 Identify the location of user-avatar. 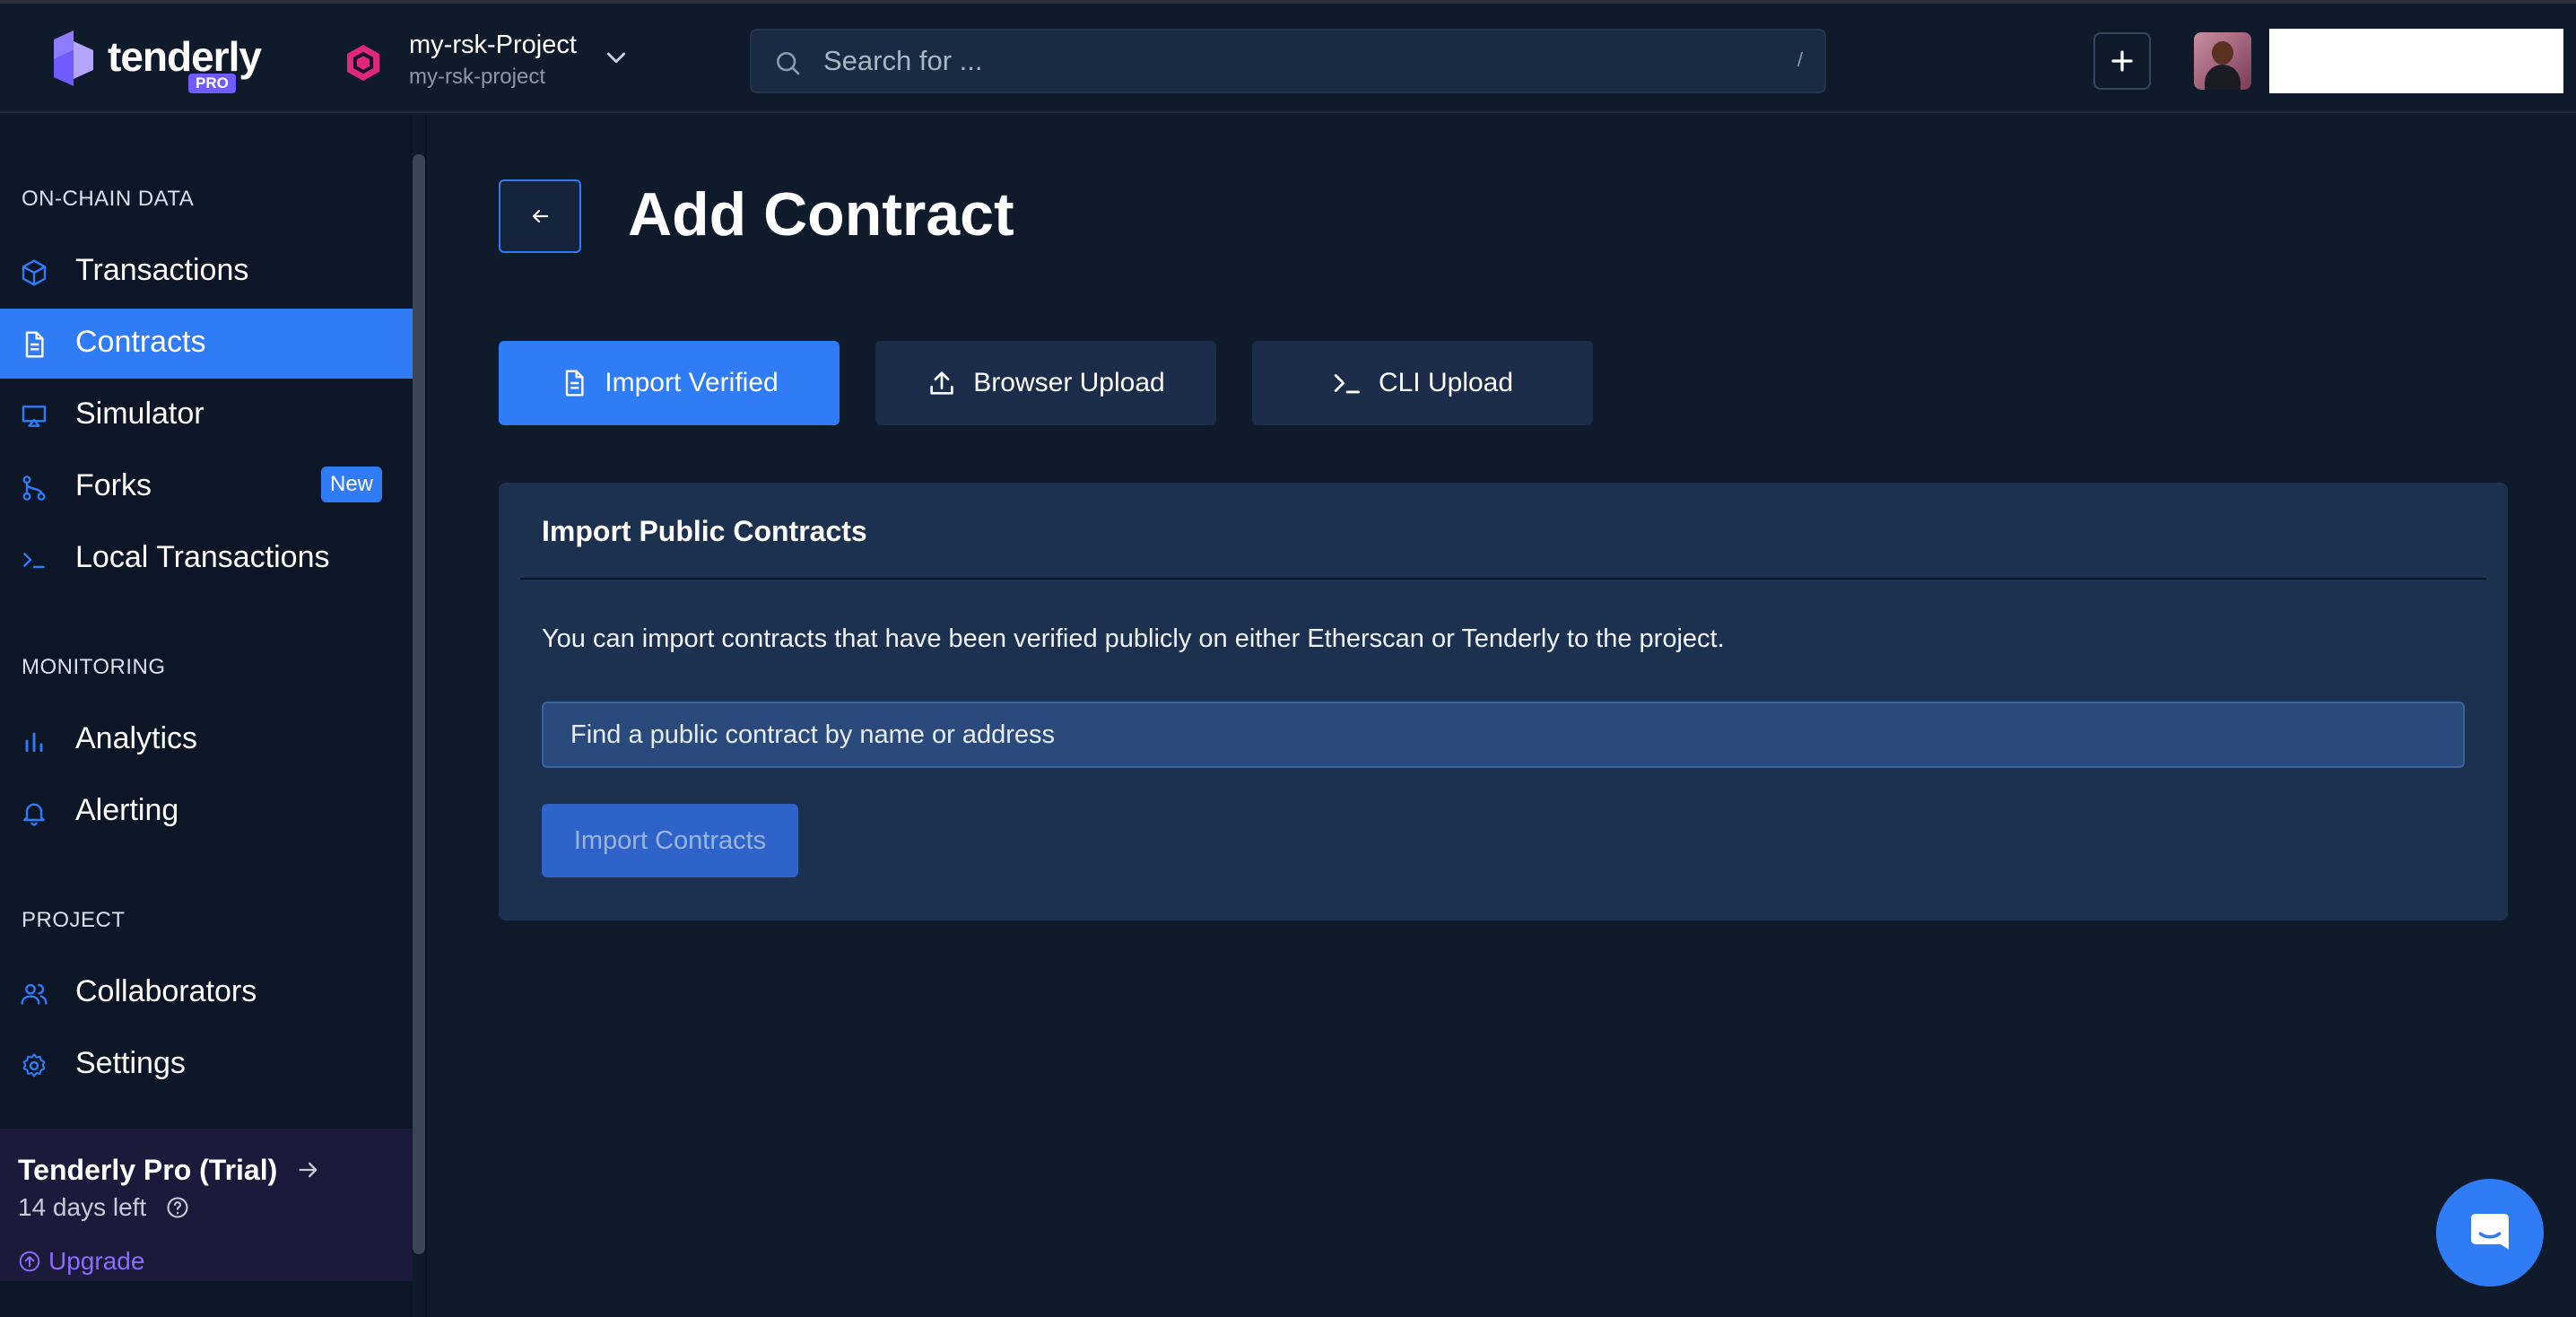
(2222, 61).